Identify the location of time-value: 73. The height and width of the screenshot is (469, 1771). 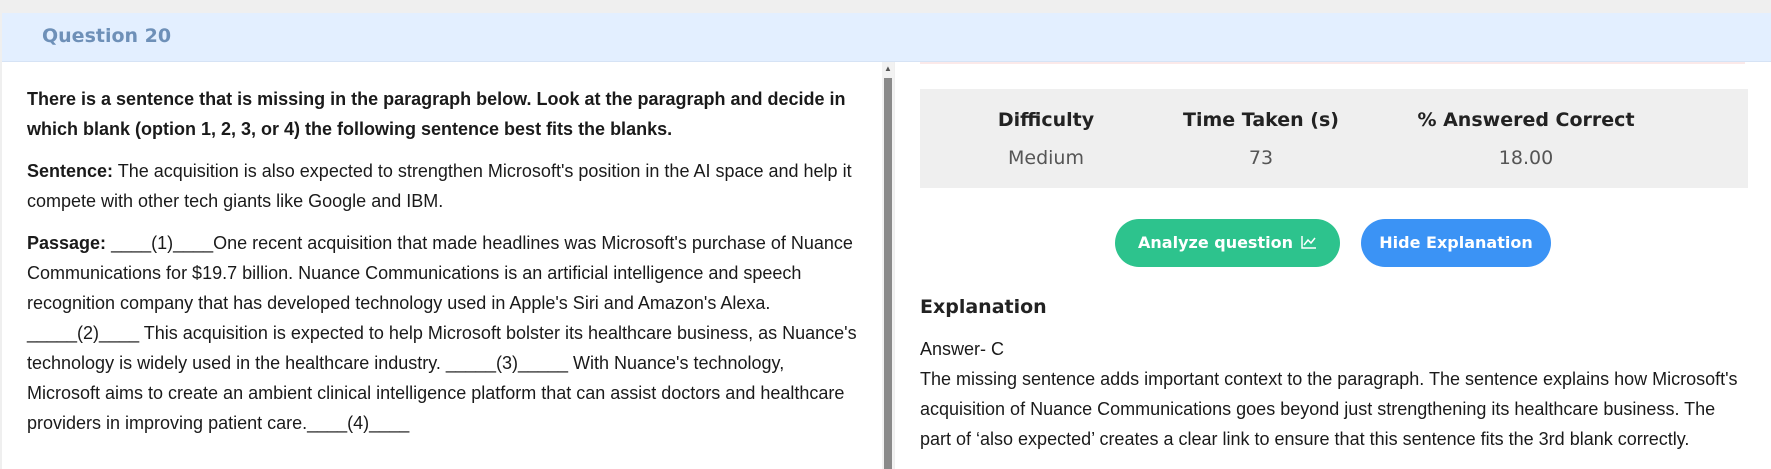
(1261, 158).